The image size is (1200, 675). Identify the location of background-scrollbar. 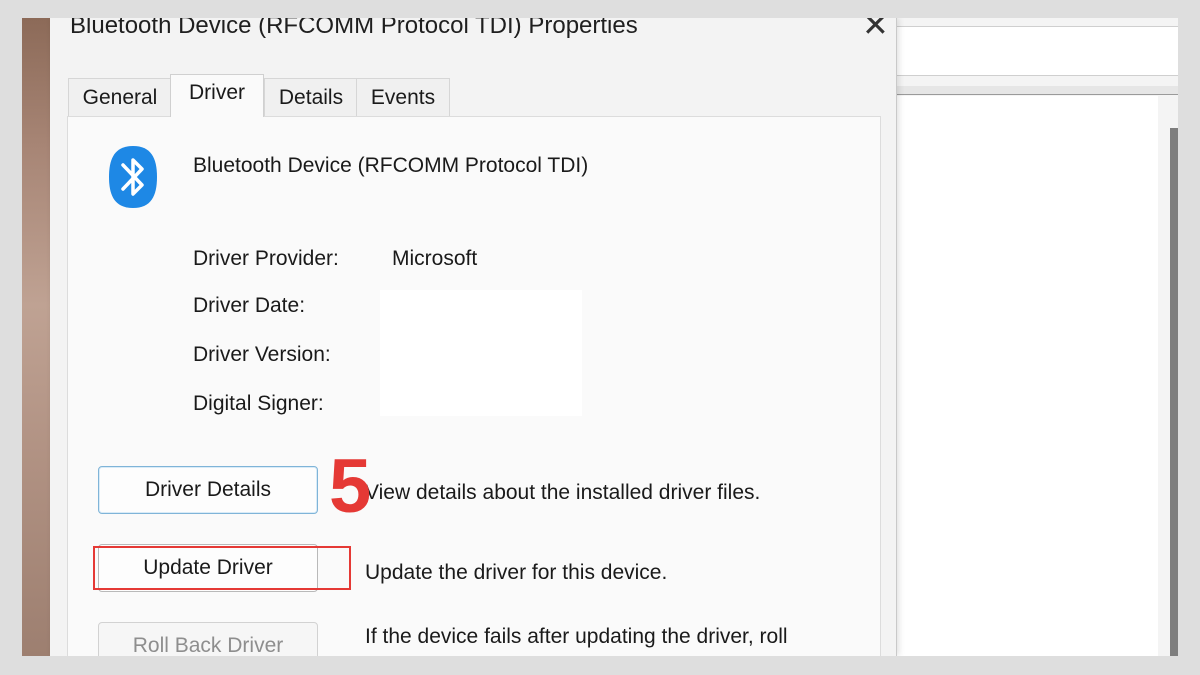
(1174, 392).